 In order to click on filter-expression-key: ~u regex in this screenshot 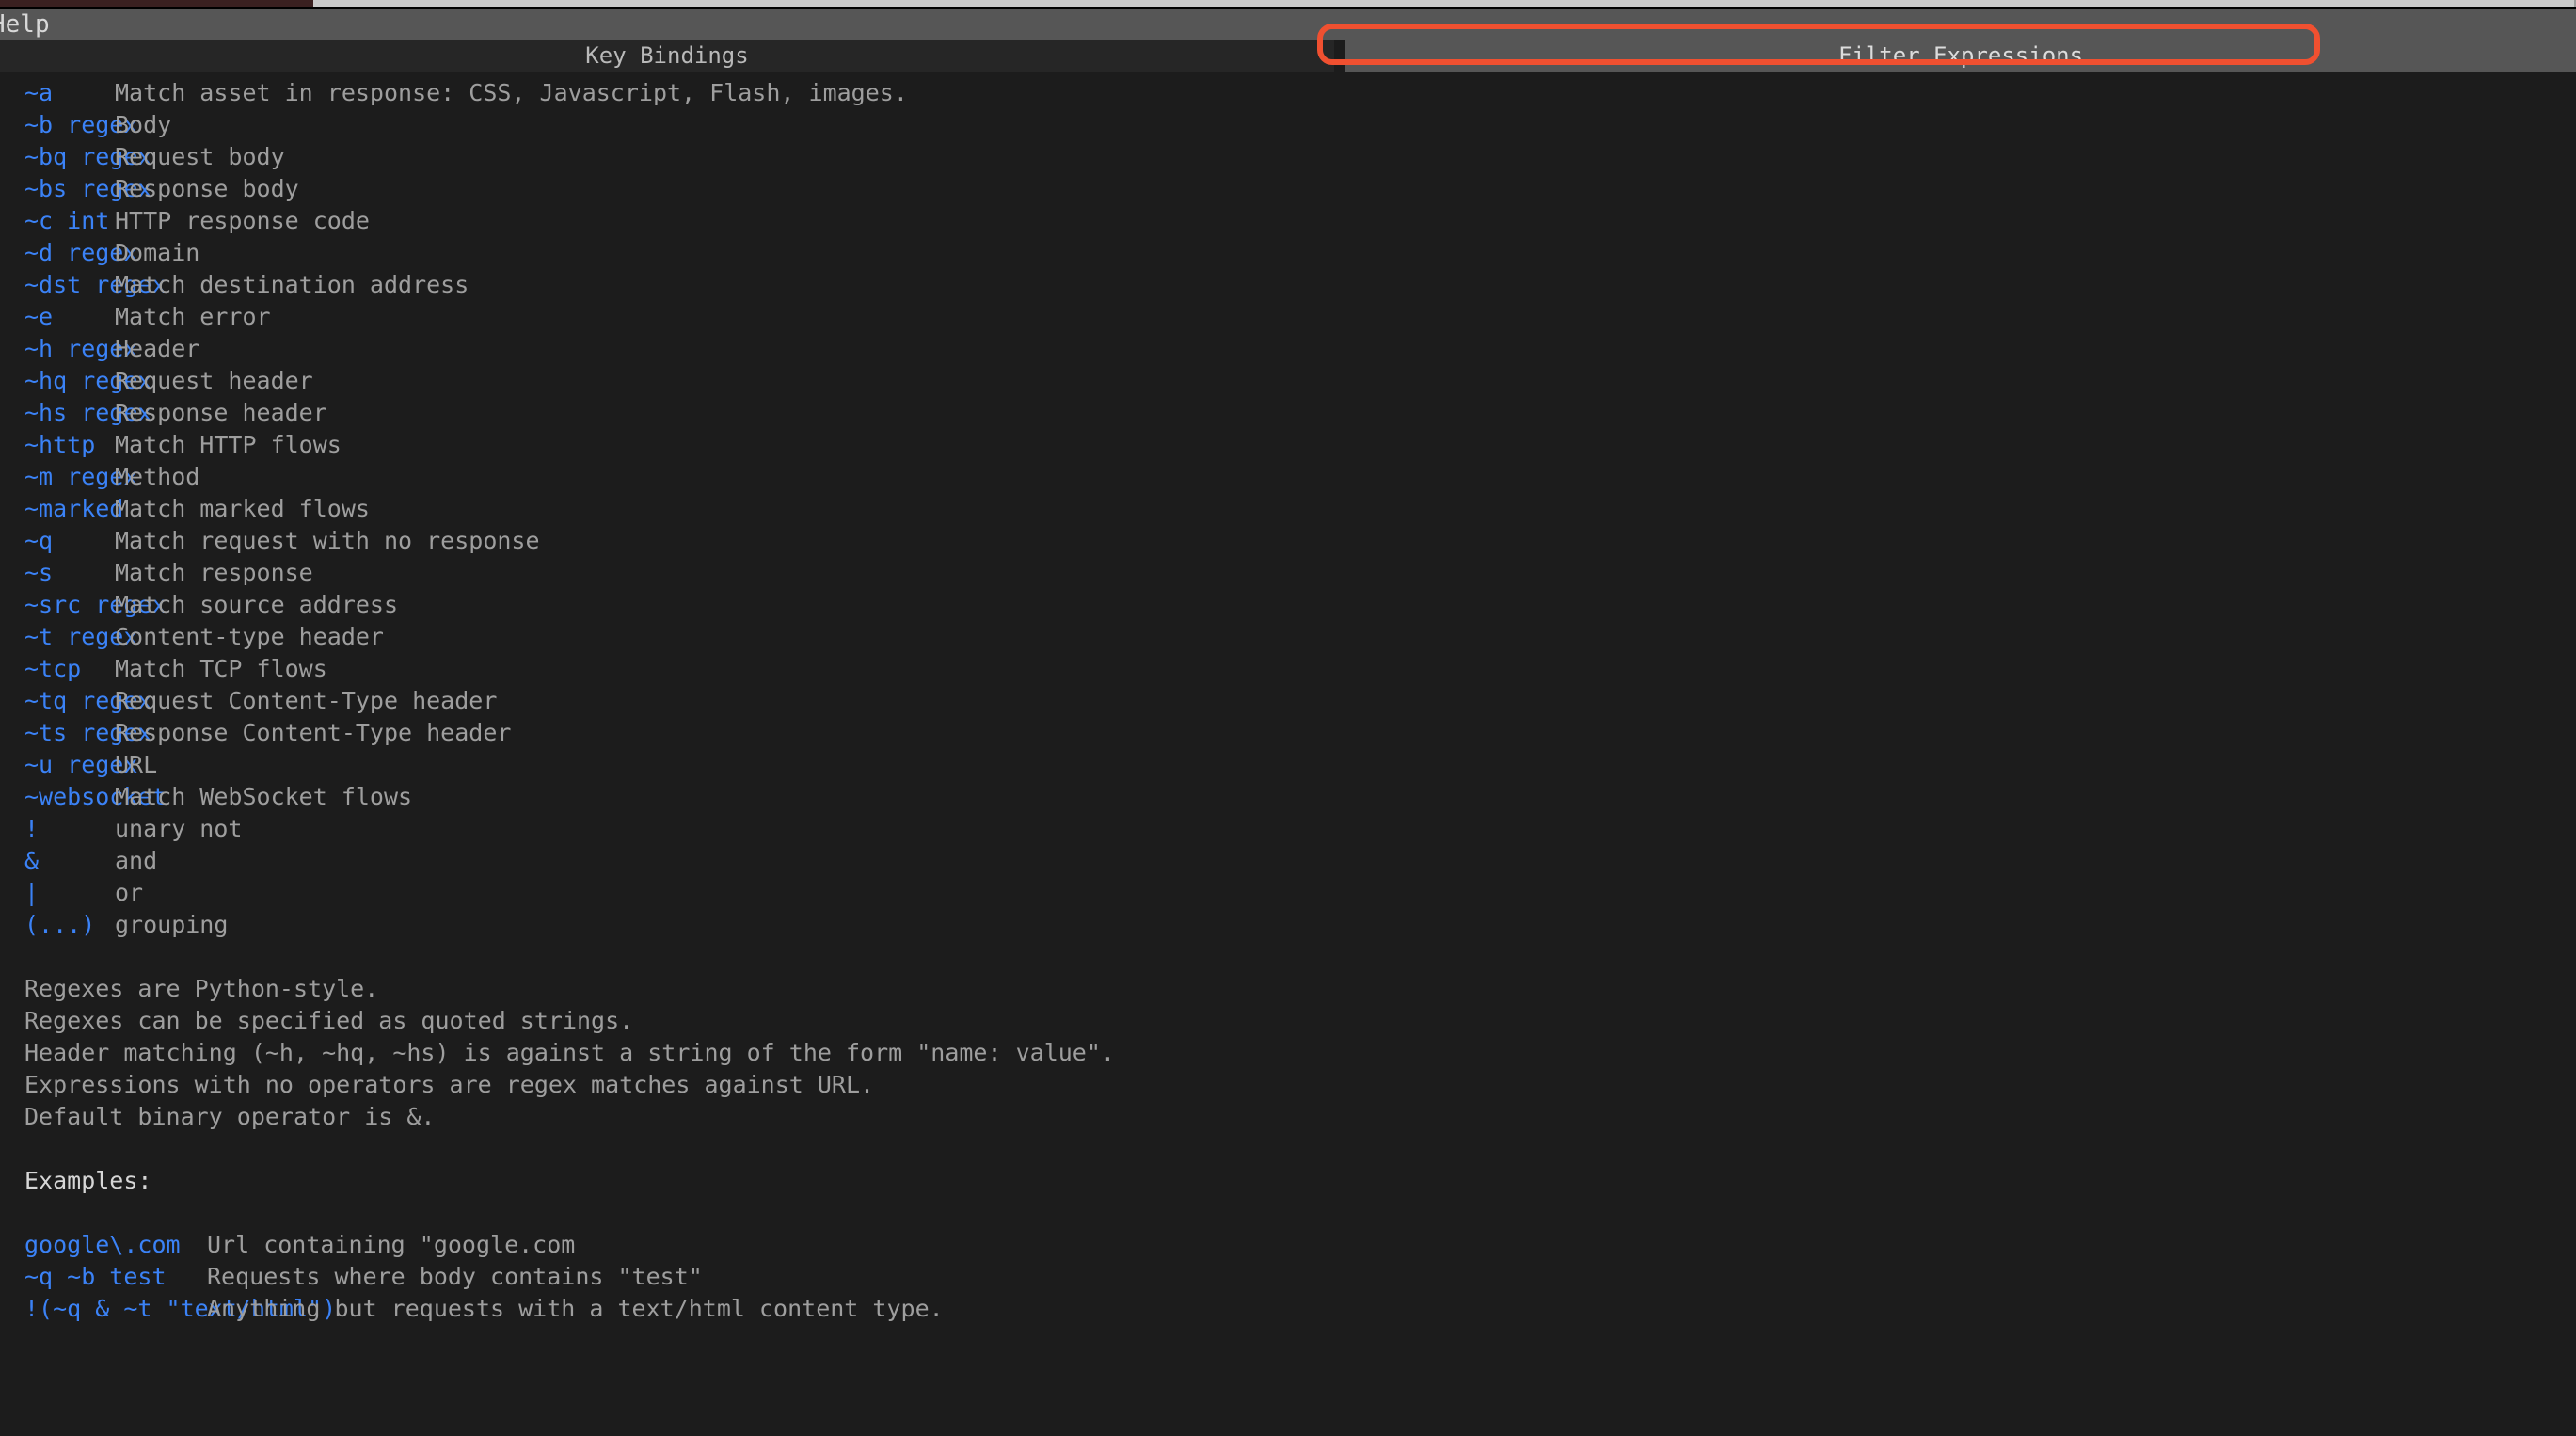, I will do `click(81, 764)`.